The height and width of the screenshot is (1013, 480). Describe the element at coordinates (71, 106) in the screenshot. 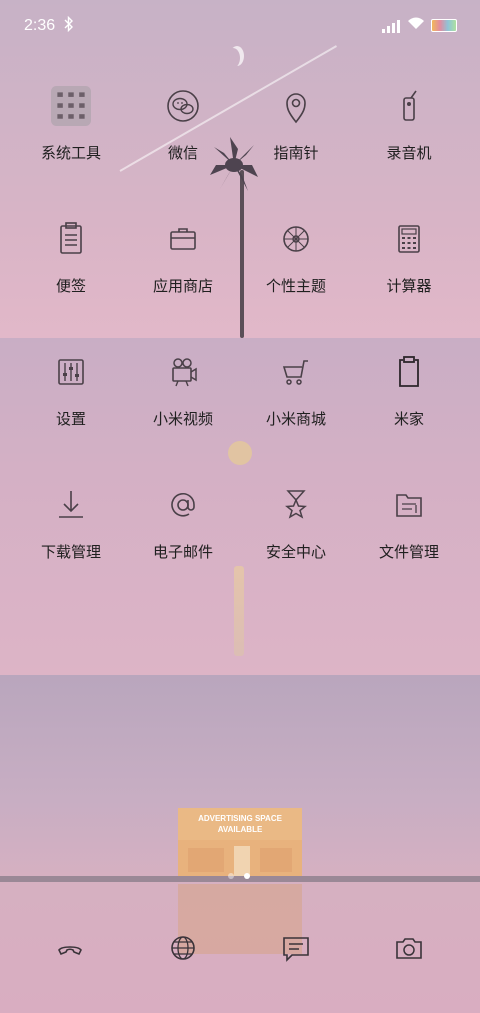

I see `system-tools-folder-icon` at that location.